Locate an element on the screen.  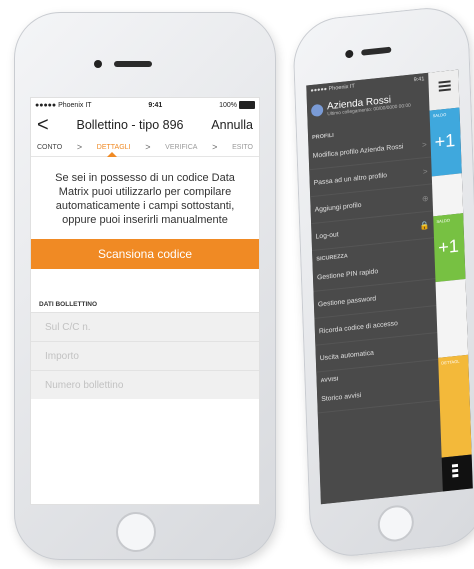
scan-code-button: Scansiona codice is located at coordinates (145, 254).